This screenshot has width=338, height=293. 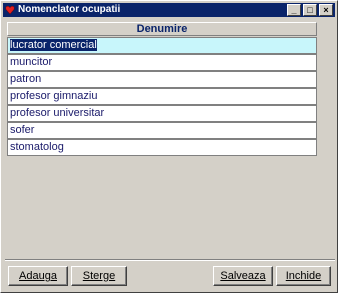 What do you see at coordinates (69, 9) in the screenshot?
I see `window-title: Nomenclator ocupatii` at bounding box center [69, 9].